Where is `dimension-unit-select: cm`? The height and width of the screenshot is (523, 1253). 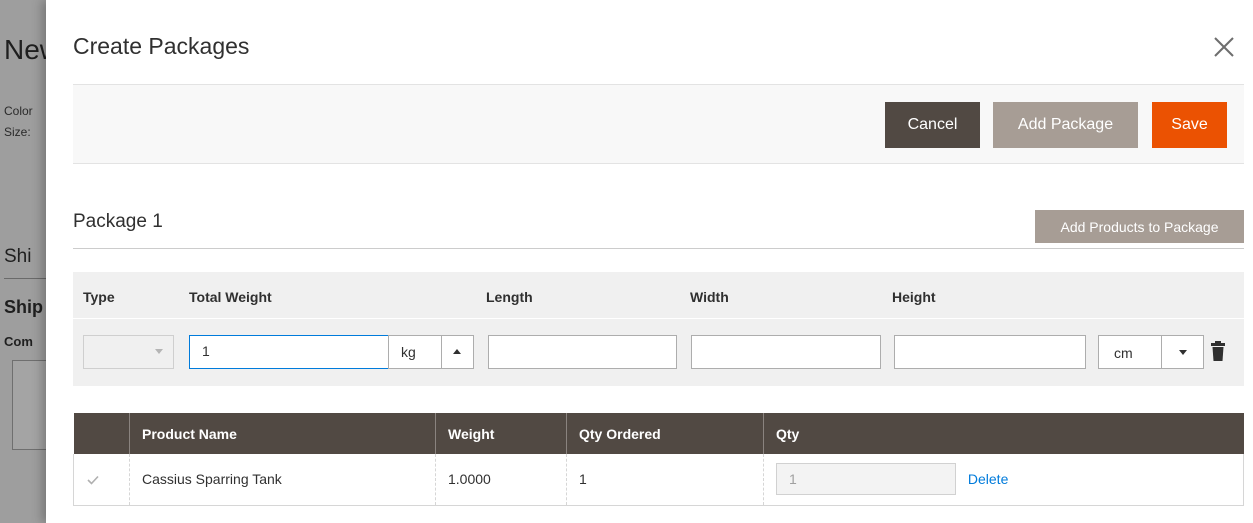 dimension-unit-select: cm is located at coordinates (1151, 352).